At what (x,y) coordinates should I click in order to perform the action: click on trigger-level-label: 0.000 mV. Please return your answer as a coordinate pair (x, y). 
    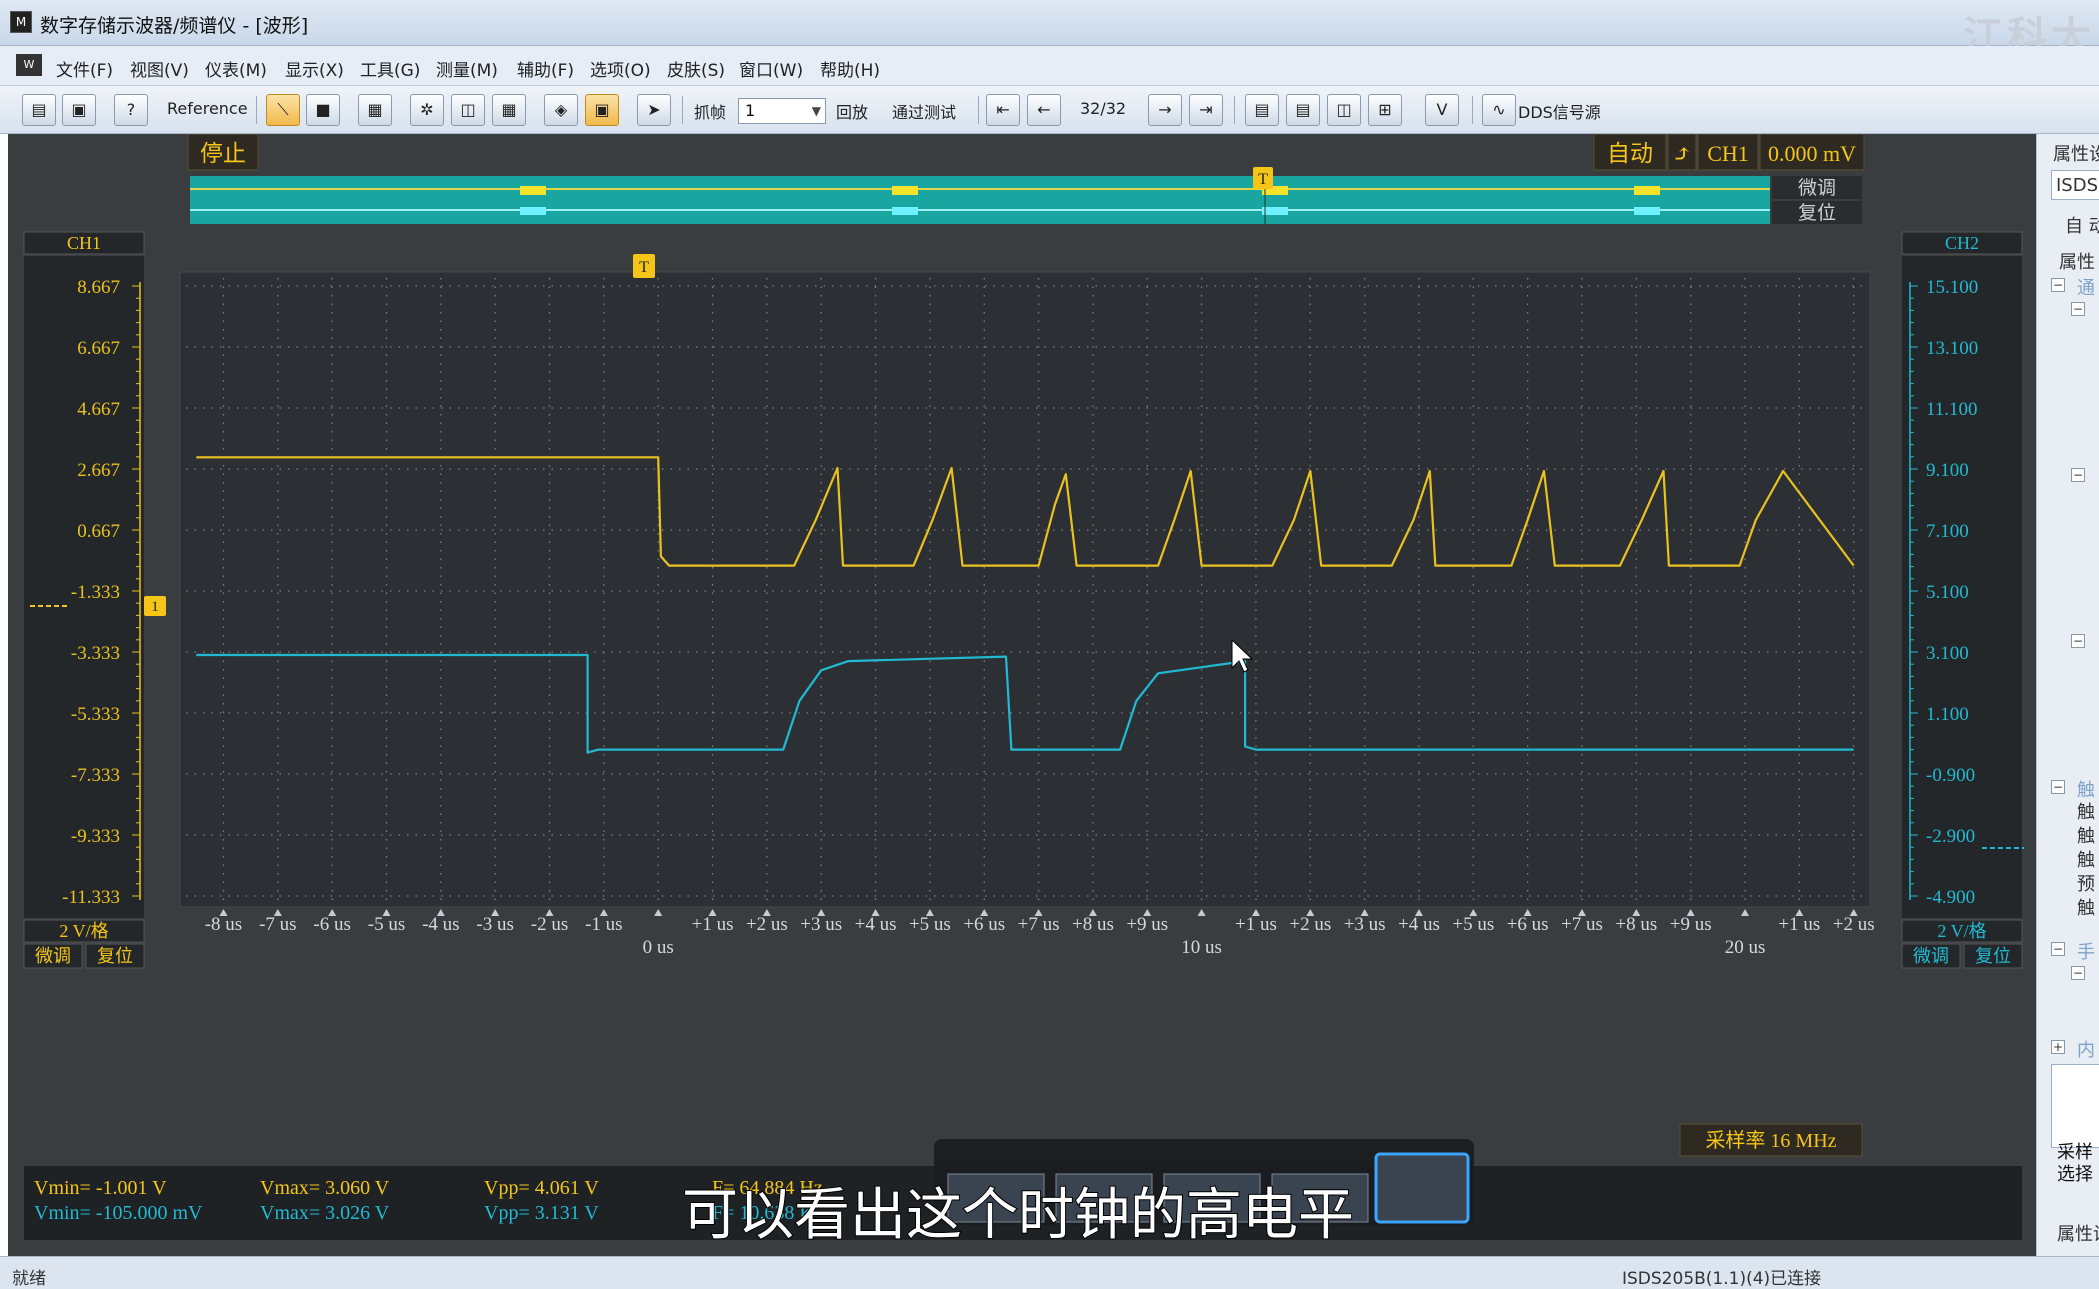
    Looking at the image, I should click on (1812, 153).